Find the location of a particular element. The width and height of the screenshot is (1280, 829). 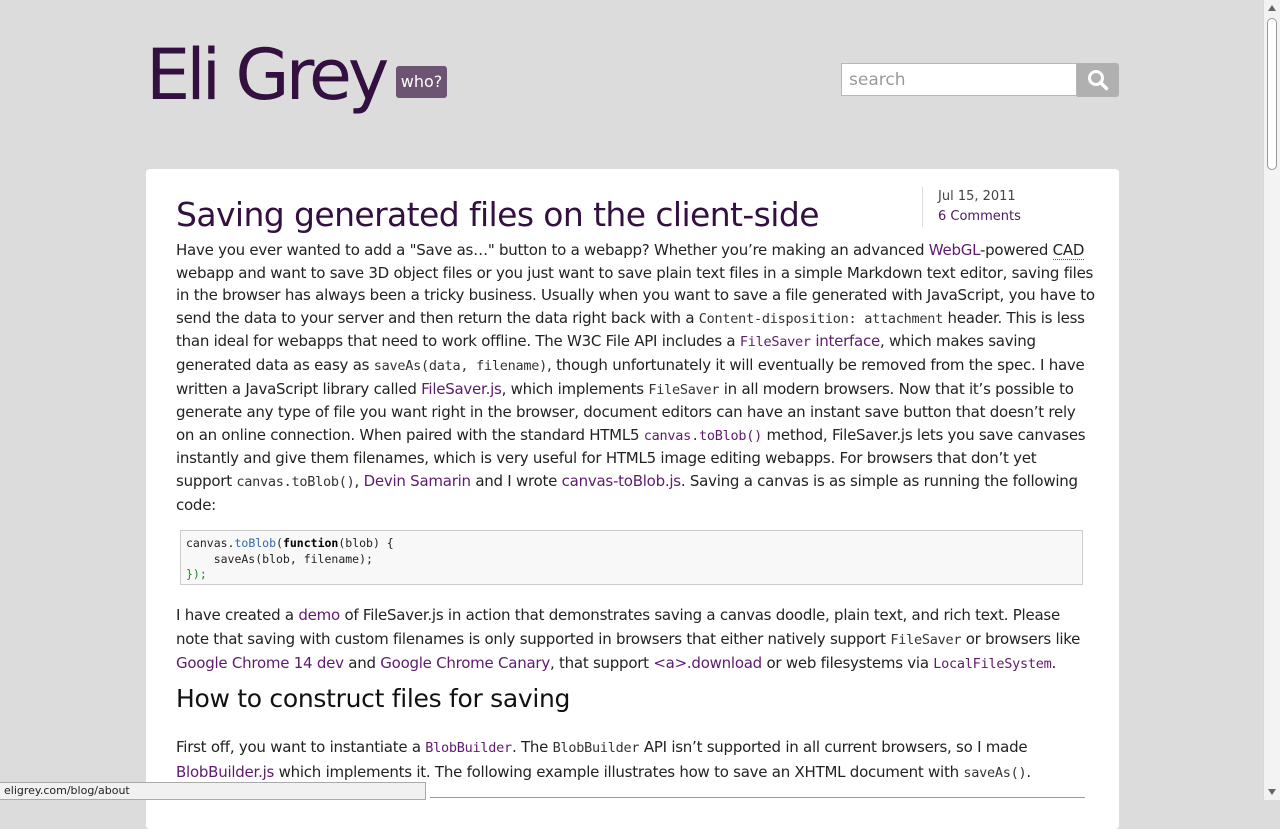

text: , that support is located at coordinates (601, 663).